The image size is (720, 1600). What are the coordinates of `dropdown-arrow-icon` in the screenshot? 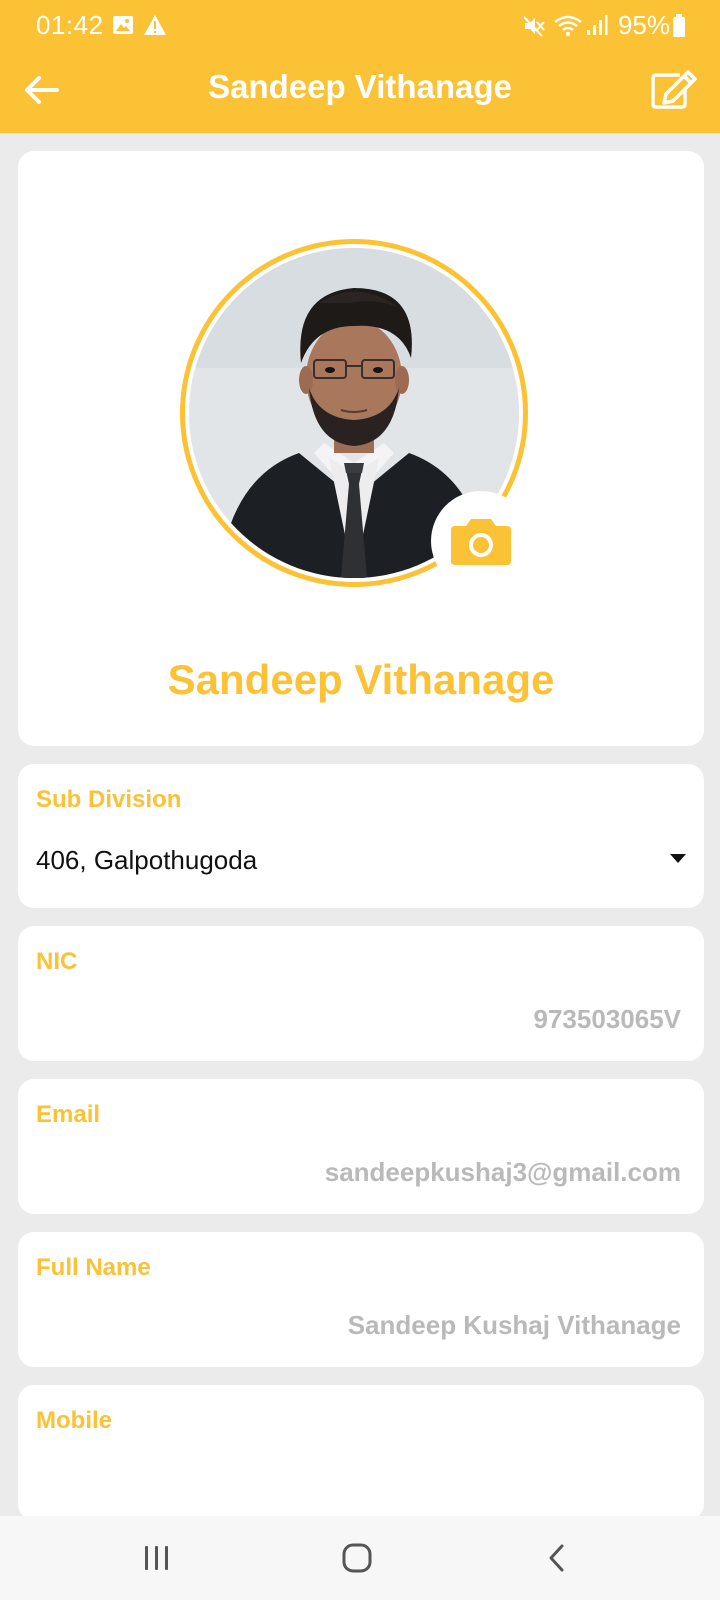 It's located at (678, 858).